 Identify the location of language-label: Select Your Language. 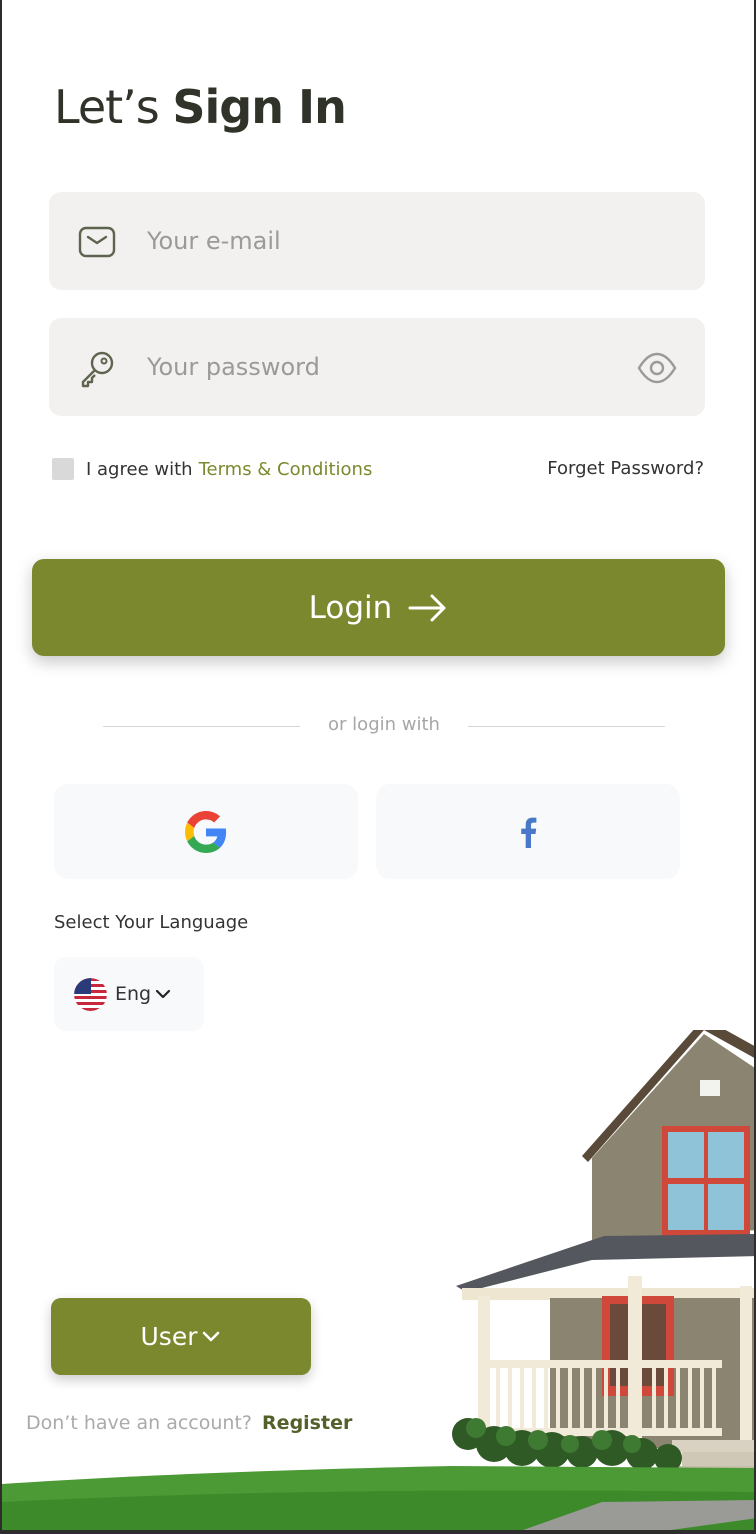
(151, 922).